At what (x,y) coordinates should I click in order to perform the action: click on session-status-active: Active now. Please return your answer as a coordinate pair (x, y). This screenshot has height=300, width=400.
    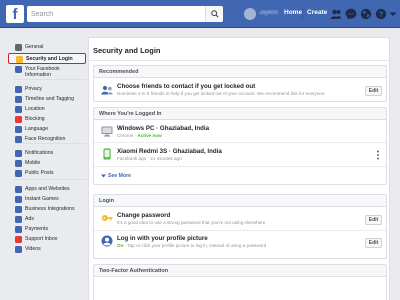
    Looking at the image, I should click on (149, 135).